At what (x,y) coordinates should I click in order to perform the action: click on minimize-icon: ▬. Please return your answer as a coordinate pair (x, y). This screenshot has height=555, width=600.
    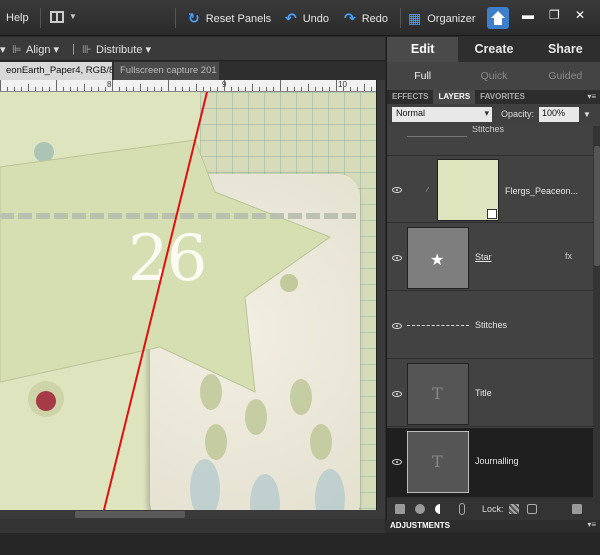
    Looking at the image, I should click on (528, 15).